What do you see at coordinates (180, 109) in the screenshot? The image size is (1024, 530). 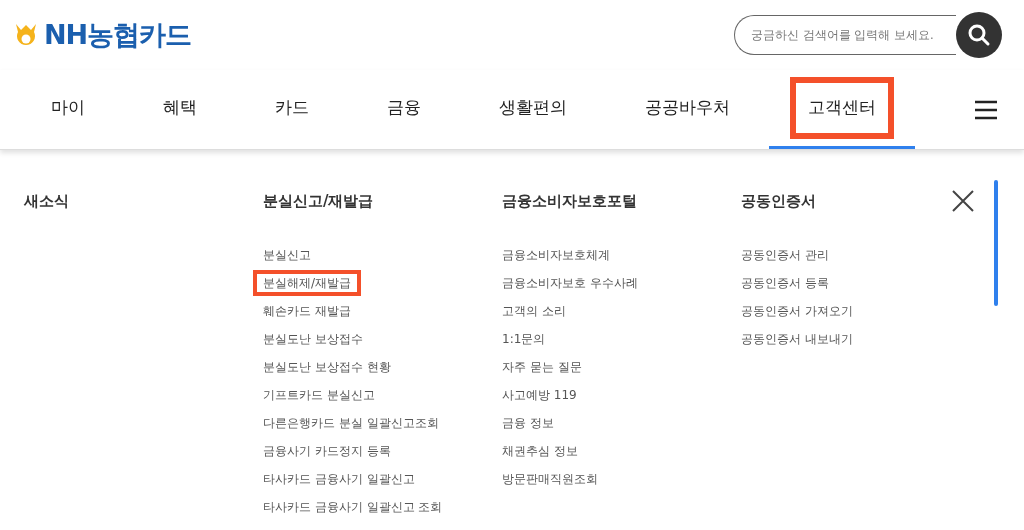 I see `nav-tab: 혜택` at bounding box center [180, 109].